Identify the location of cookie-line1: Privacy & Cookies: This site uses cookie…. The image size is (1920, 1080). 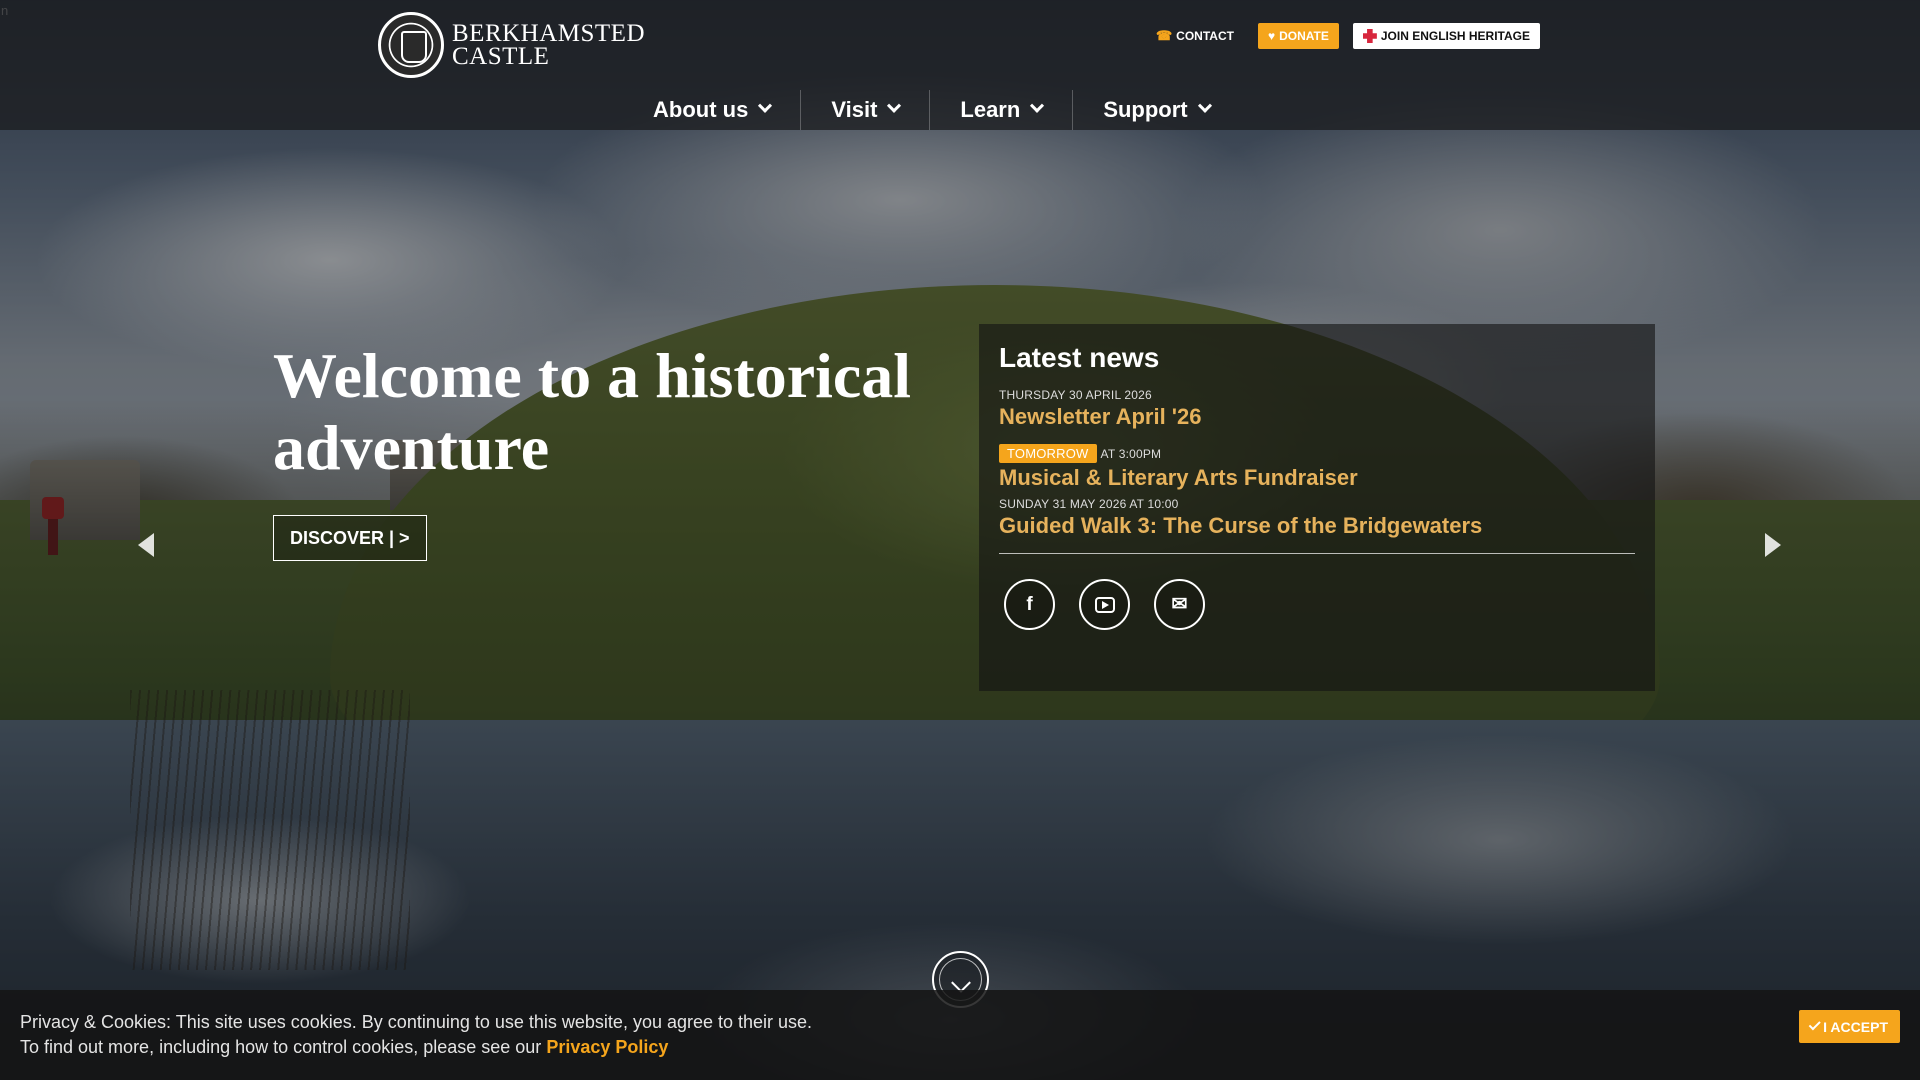
(416, 1022).